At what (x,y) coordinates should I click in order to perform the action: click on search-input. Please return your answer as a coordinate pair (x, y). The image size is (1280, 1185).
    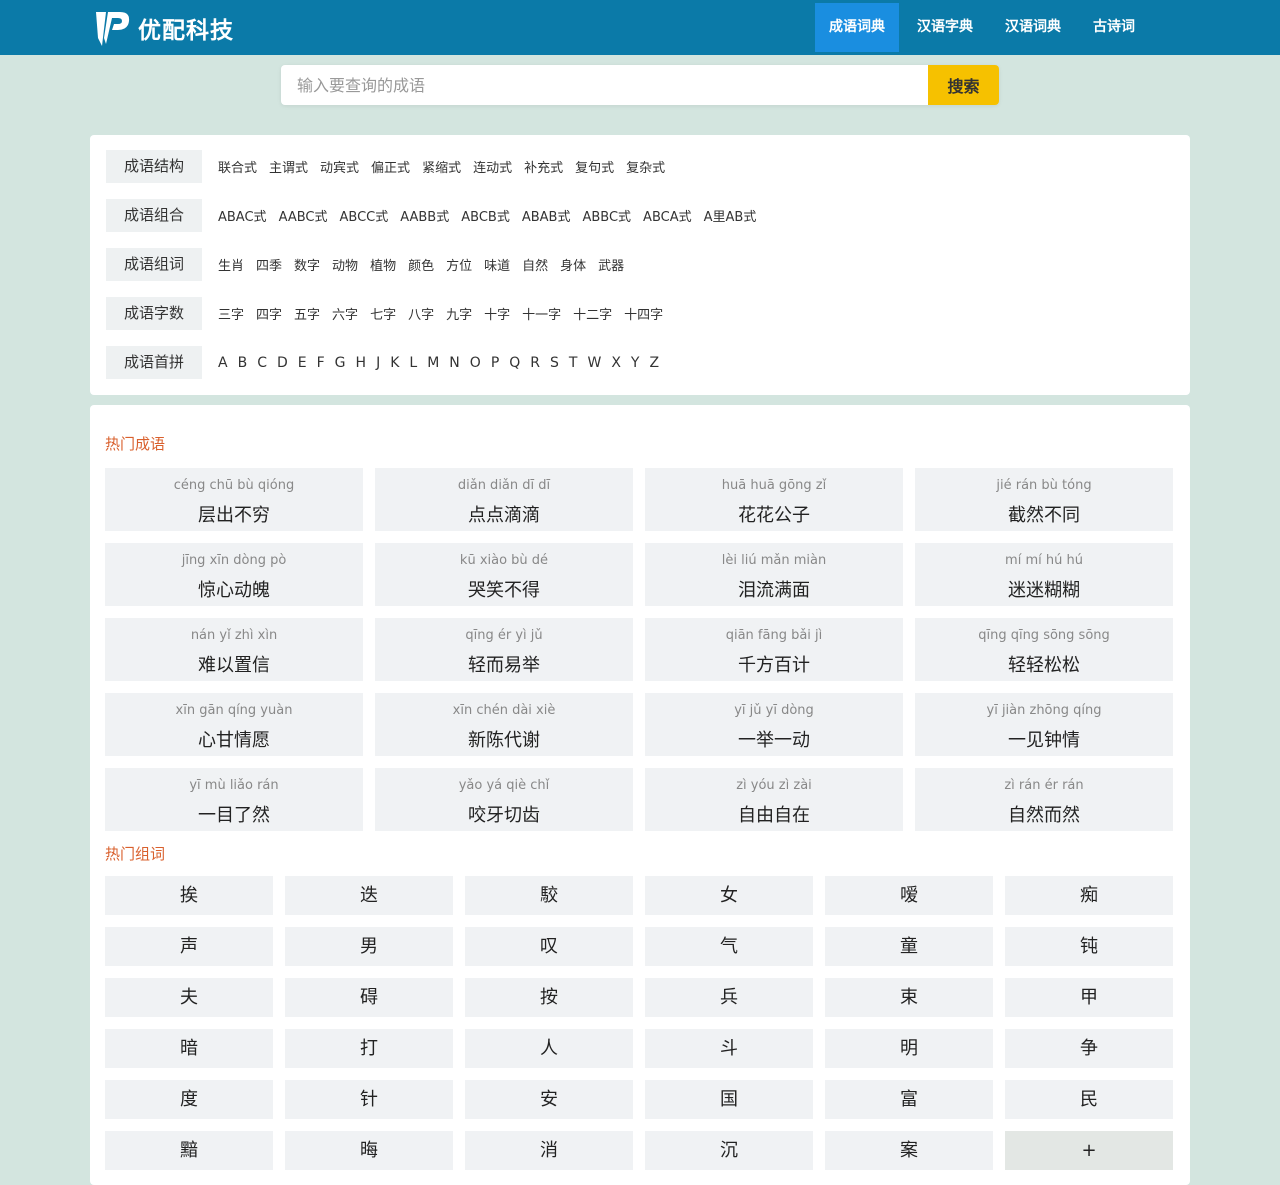
    Looking at the image, I should click on (604, 85).